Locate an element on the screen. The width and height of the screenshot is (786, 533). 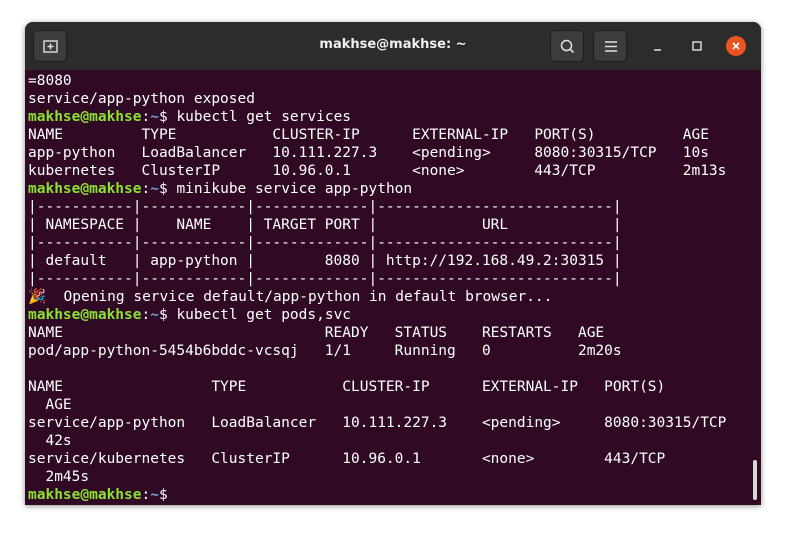
command-text: kubectl get pods,svc is located at coordinates (264, 315).